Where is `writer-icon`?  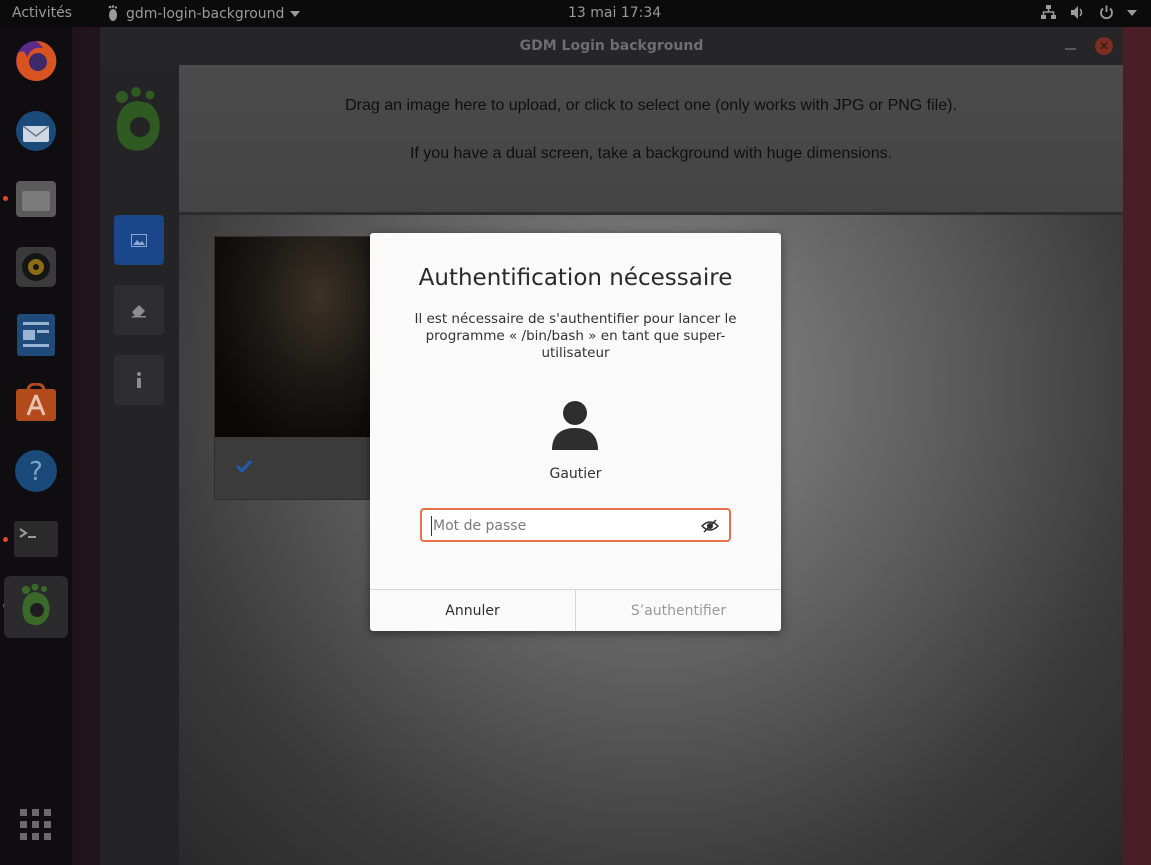
writer-icon is located at coordinates (36, 335).